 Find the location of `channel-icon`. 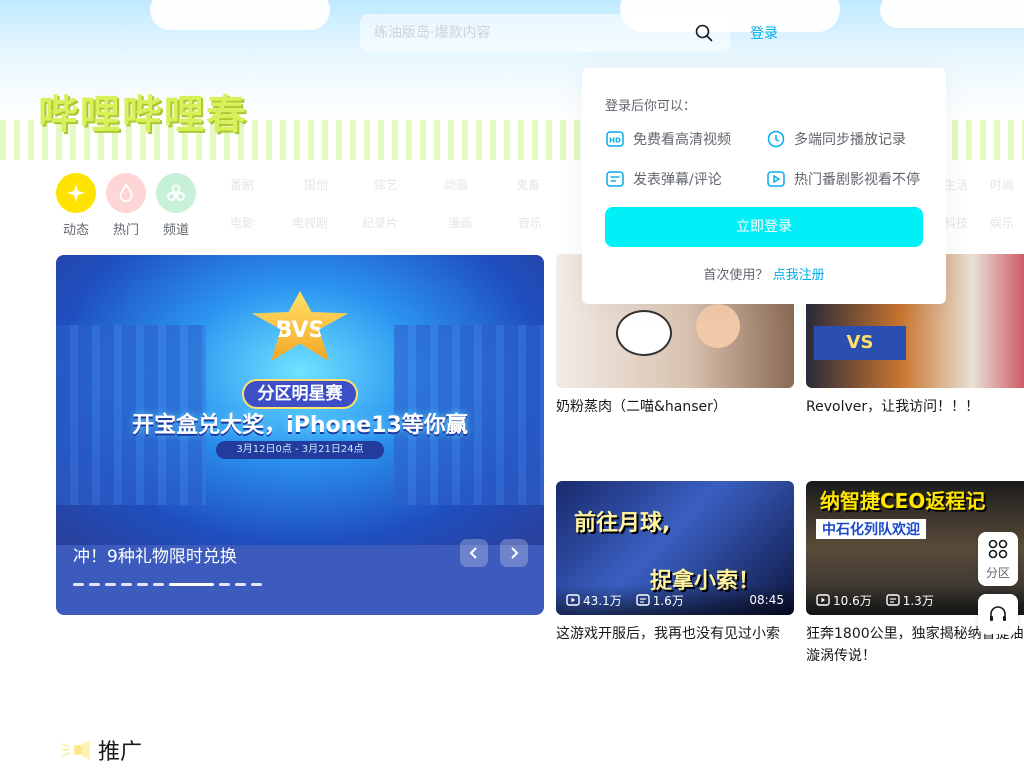

channel-icon is located at coordinates (176, 193).